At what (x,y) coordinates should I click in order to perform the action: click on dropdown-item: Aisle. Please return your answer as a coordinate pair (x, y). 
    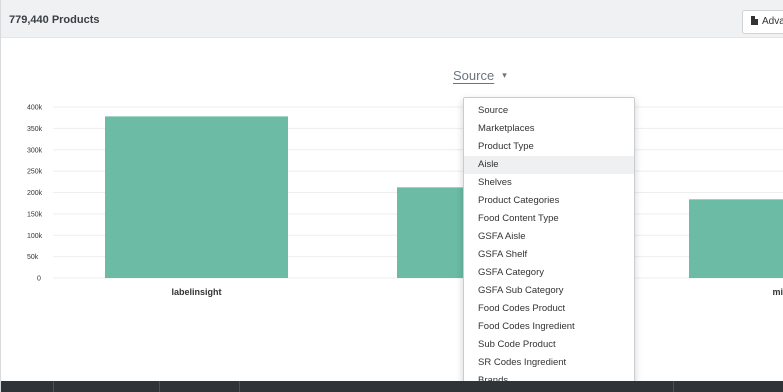
    Looking at the image, I should click on (549, 165).